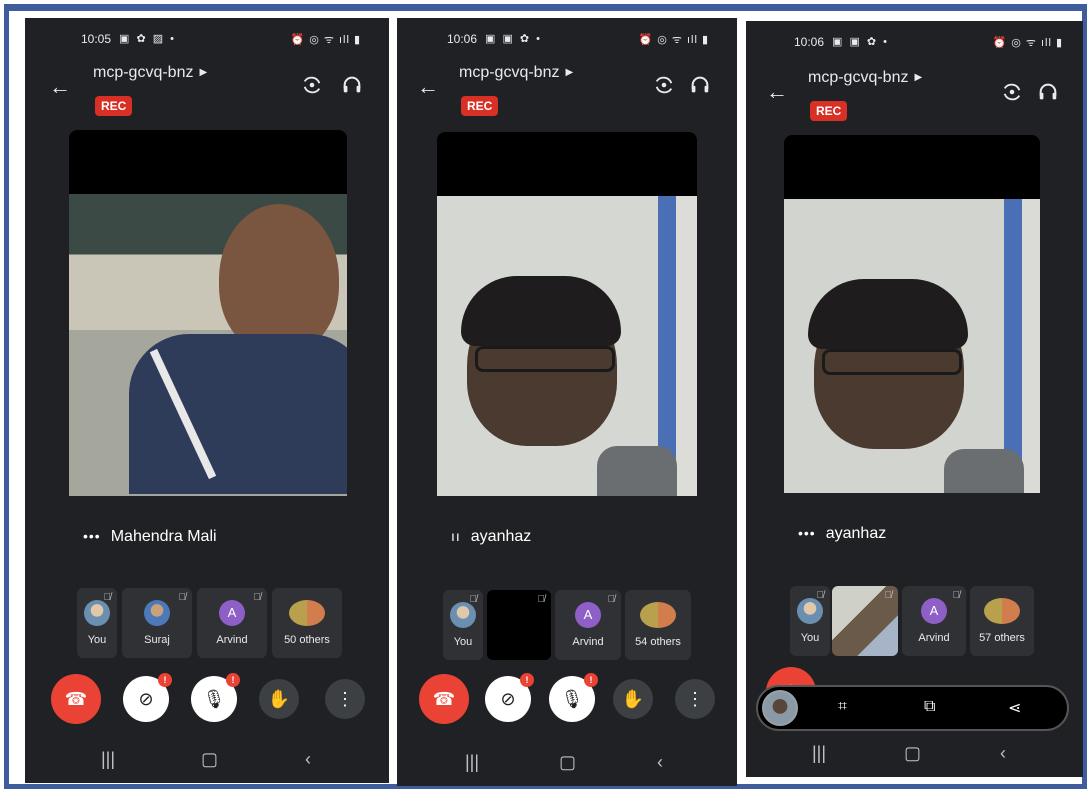  I want to click on speaker-tile: ••• ayanhaz, so click(912, 346).